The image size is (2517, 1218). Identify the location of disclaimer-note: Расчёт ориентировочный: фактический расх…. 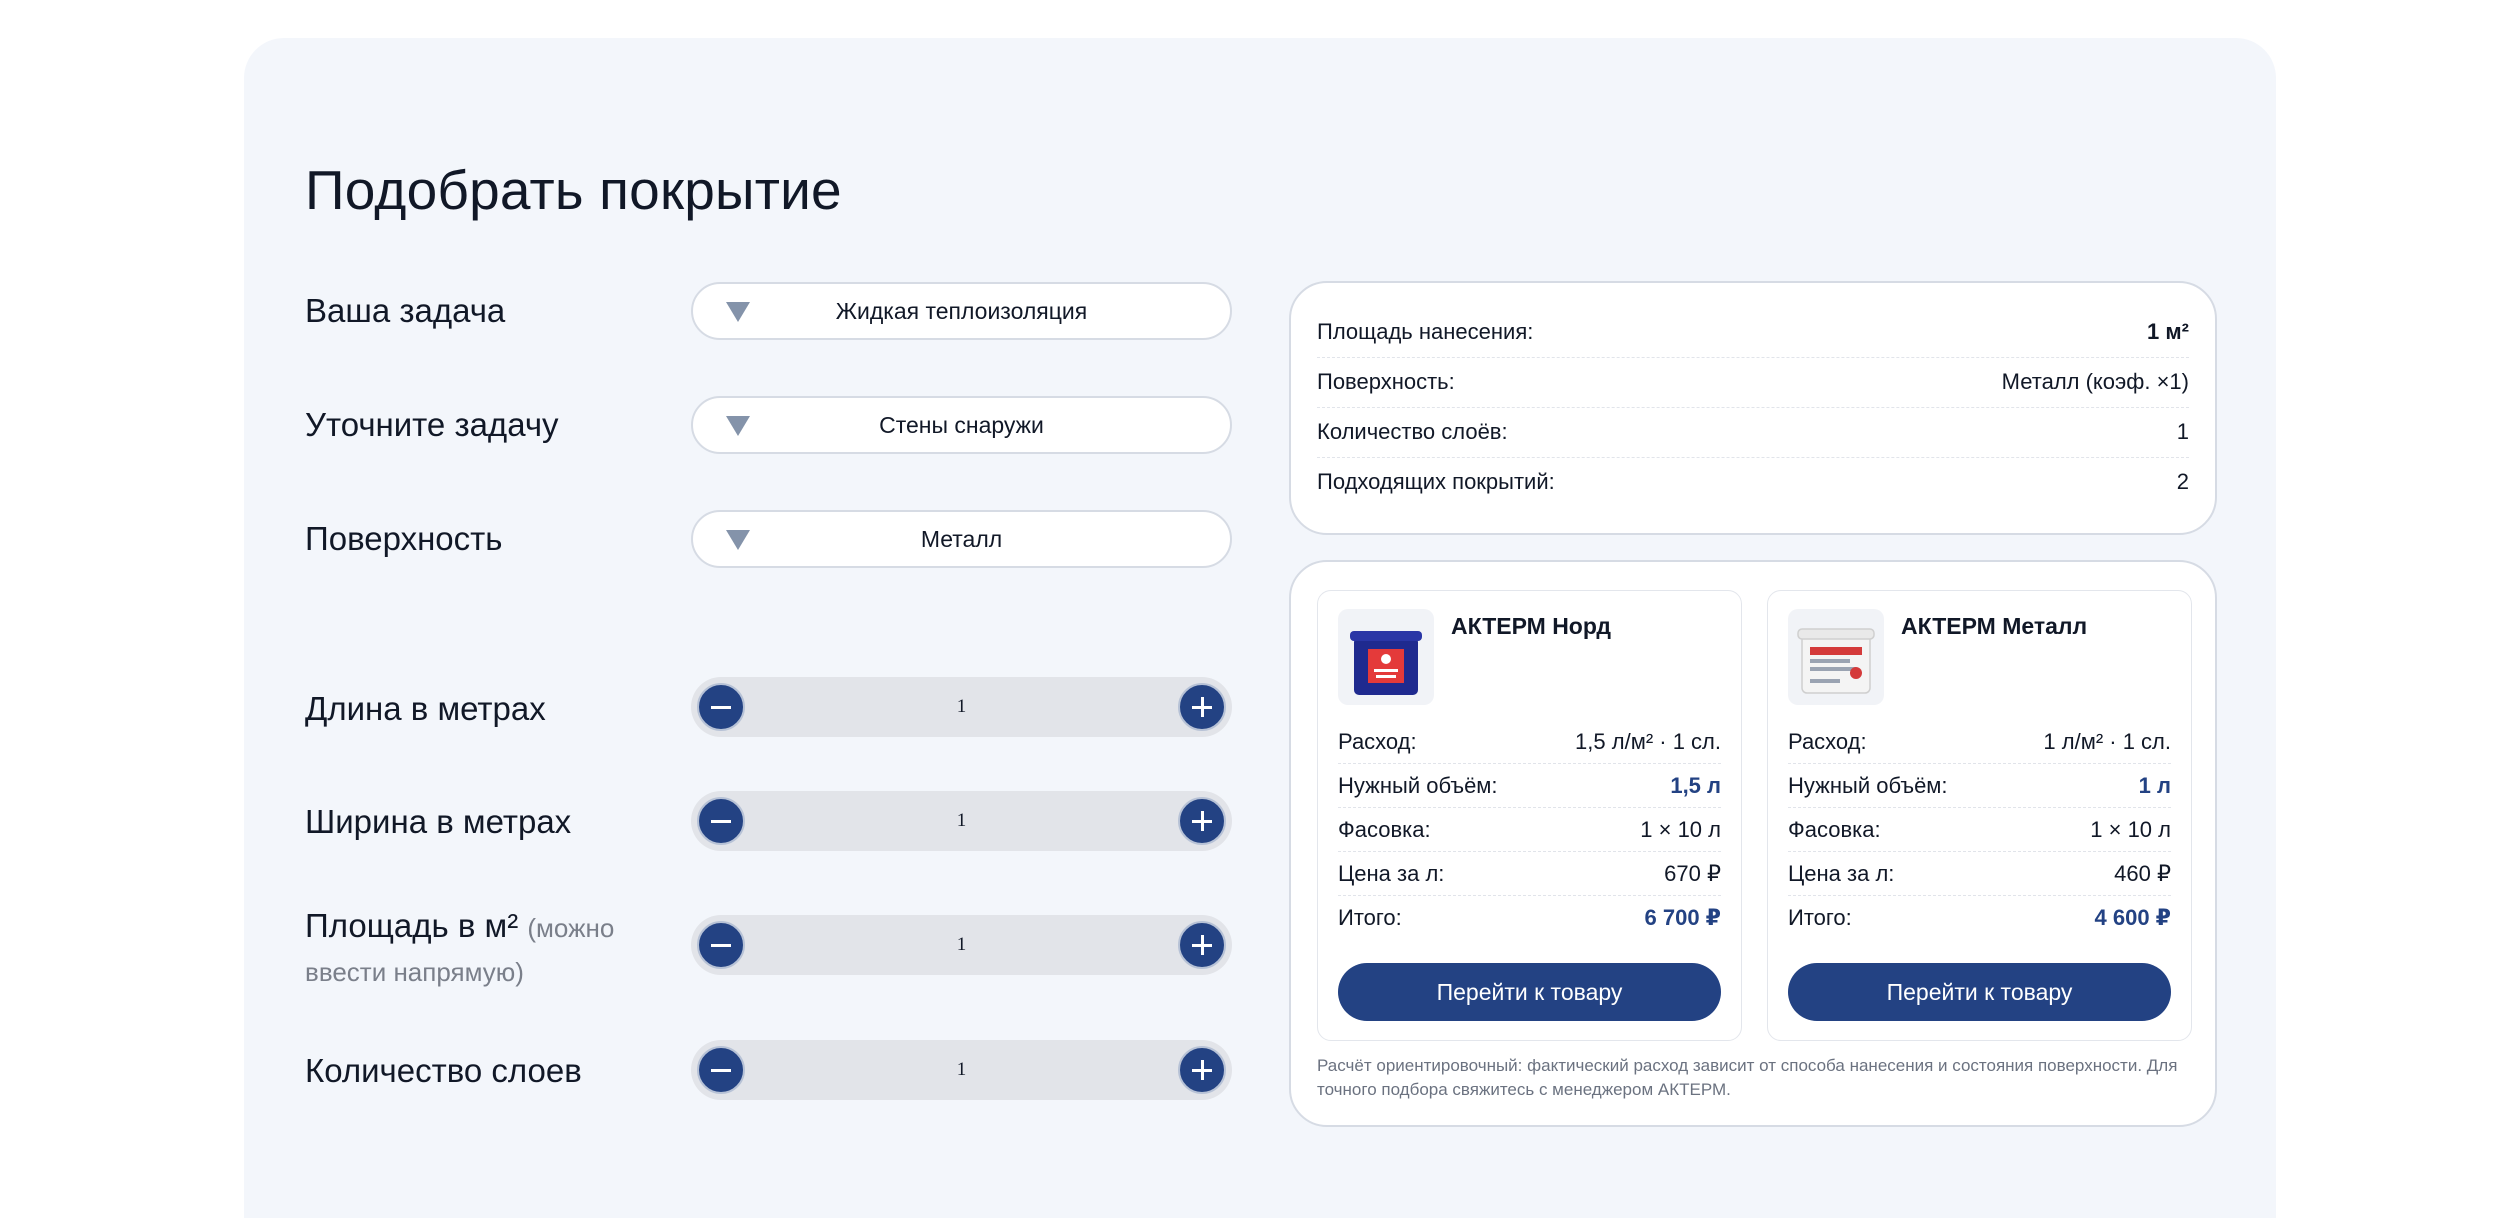
(1747, 1077).